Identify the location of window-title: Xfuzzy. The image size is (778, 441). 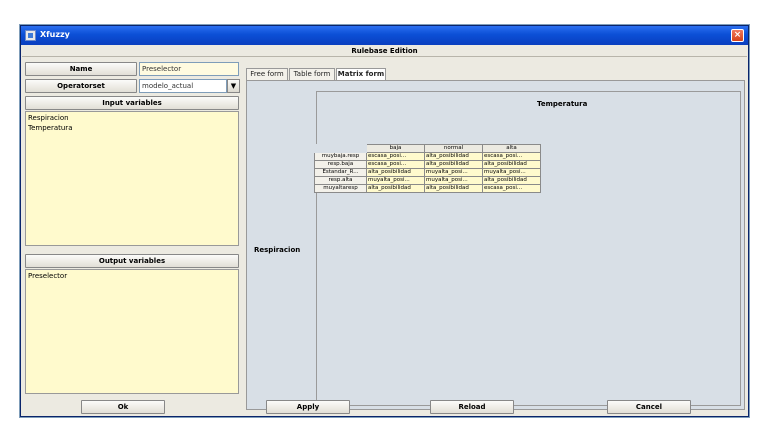
(55, 34).